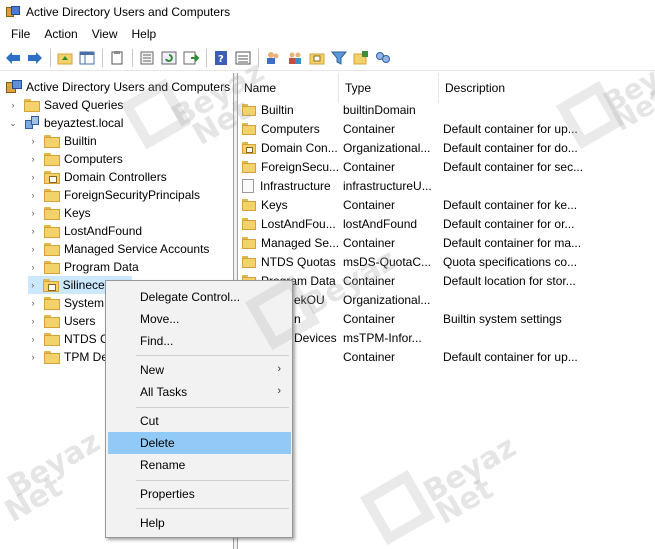  What do you see at coordinates (199, 465) in the screenshot?
I see `menu-item-rename: Rename` at bounding box center [199, 465].